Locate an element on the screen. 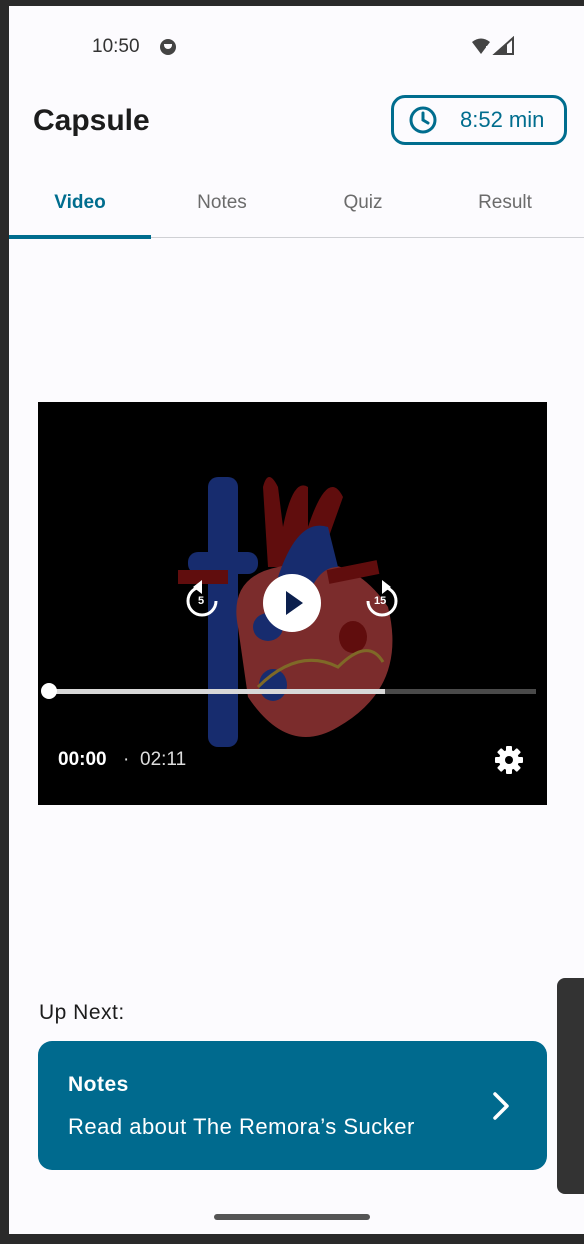 The height and width of the screenshot is (1244, 584). tab-indicator is located at coordinates (80, 237).